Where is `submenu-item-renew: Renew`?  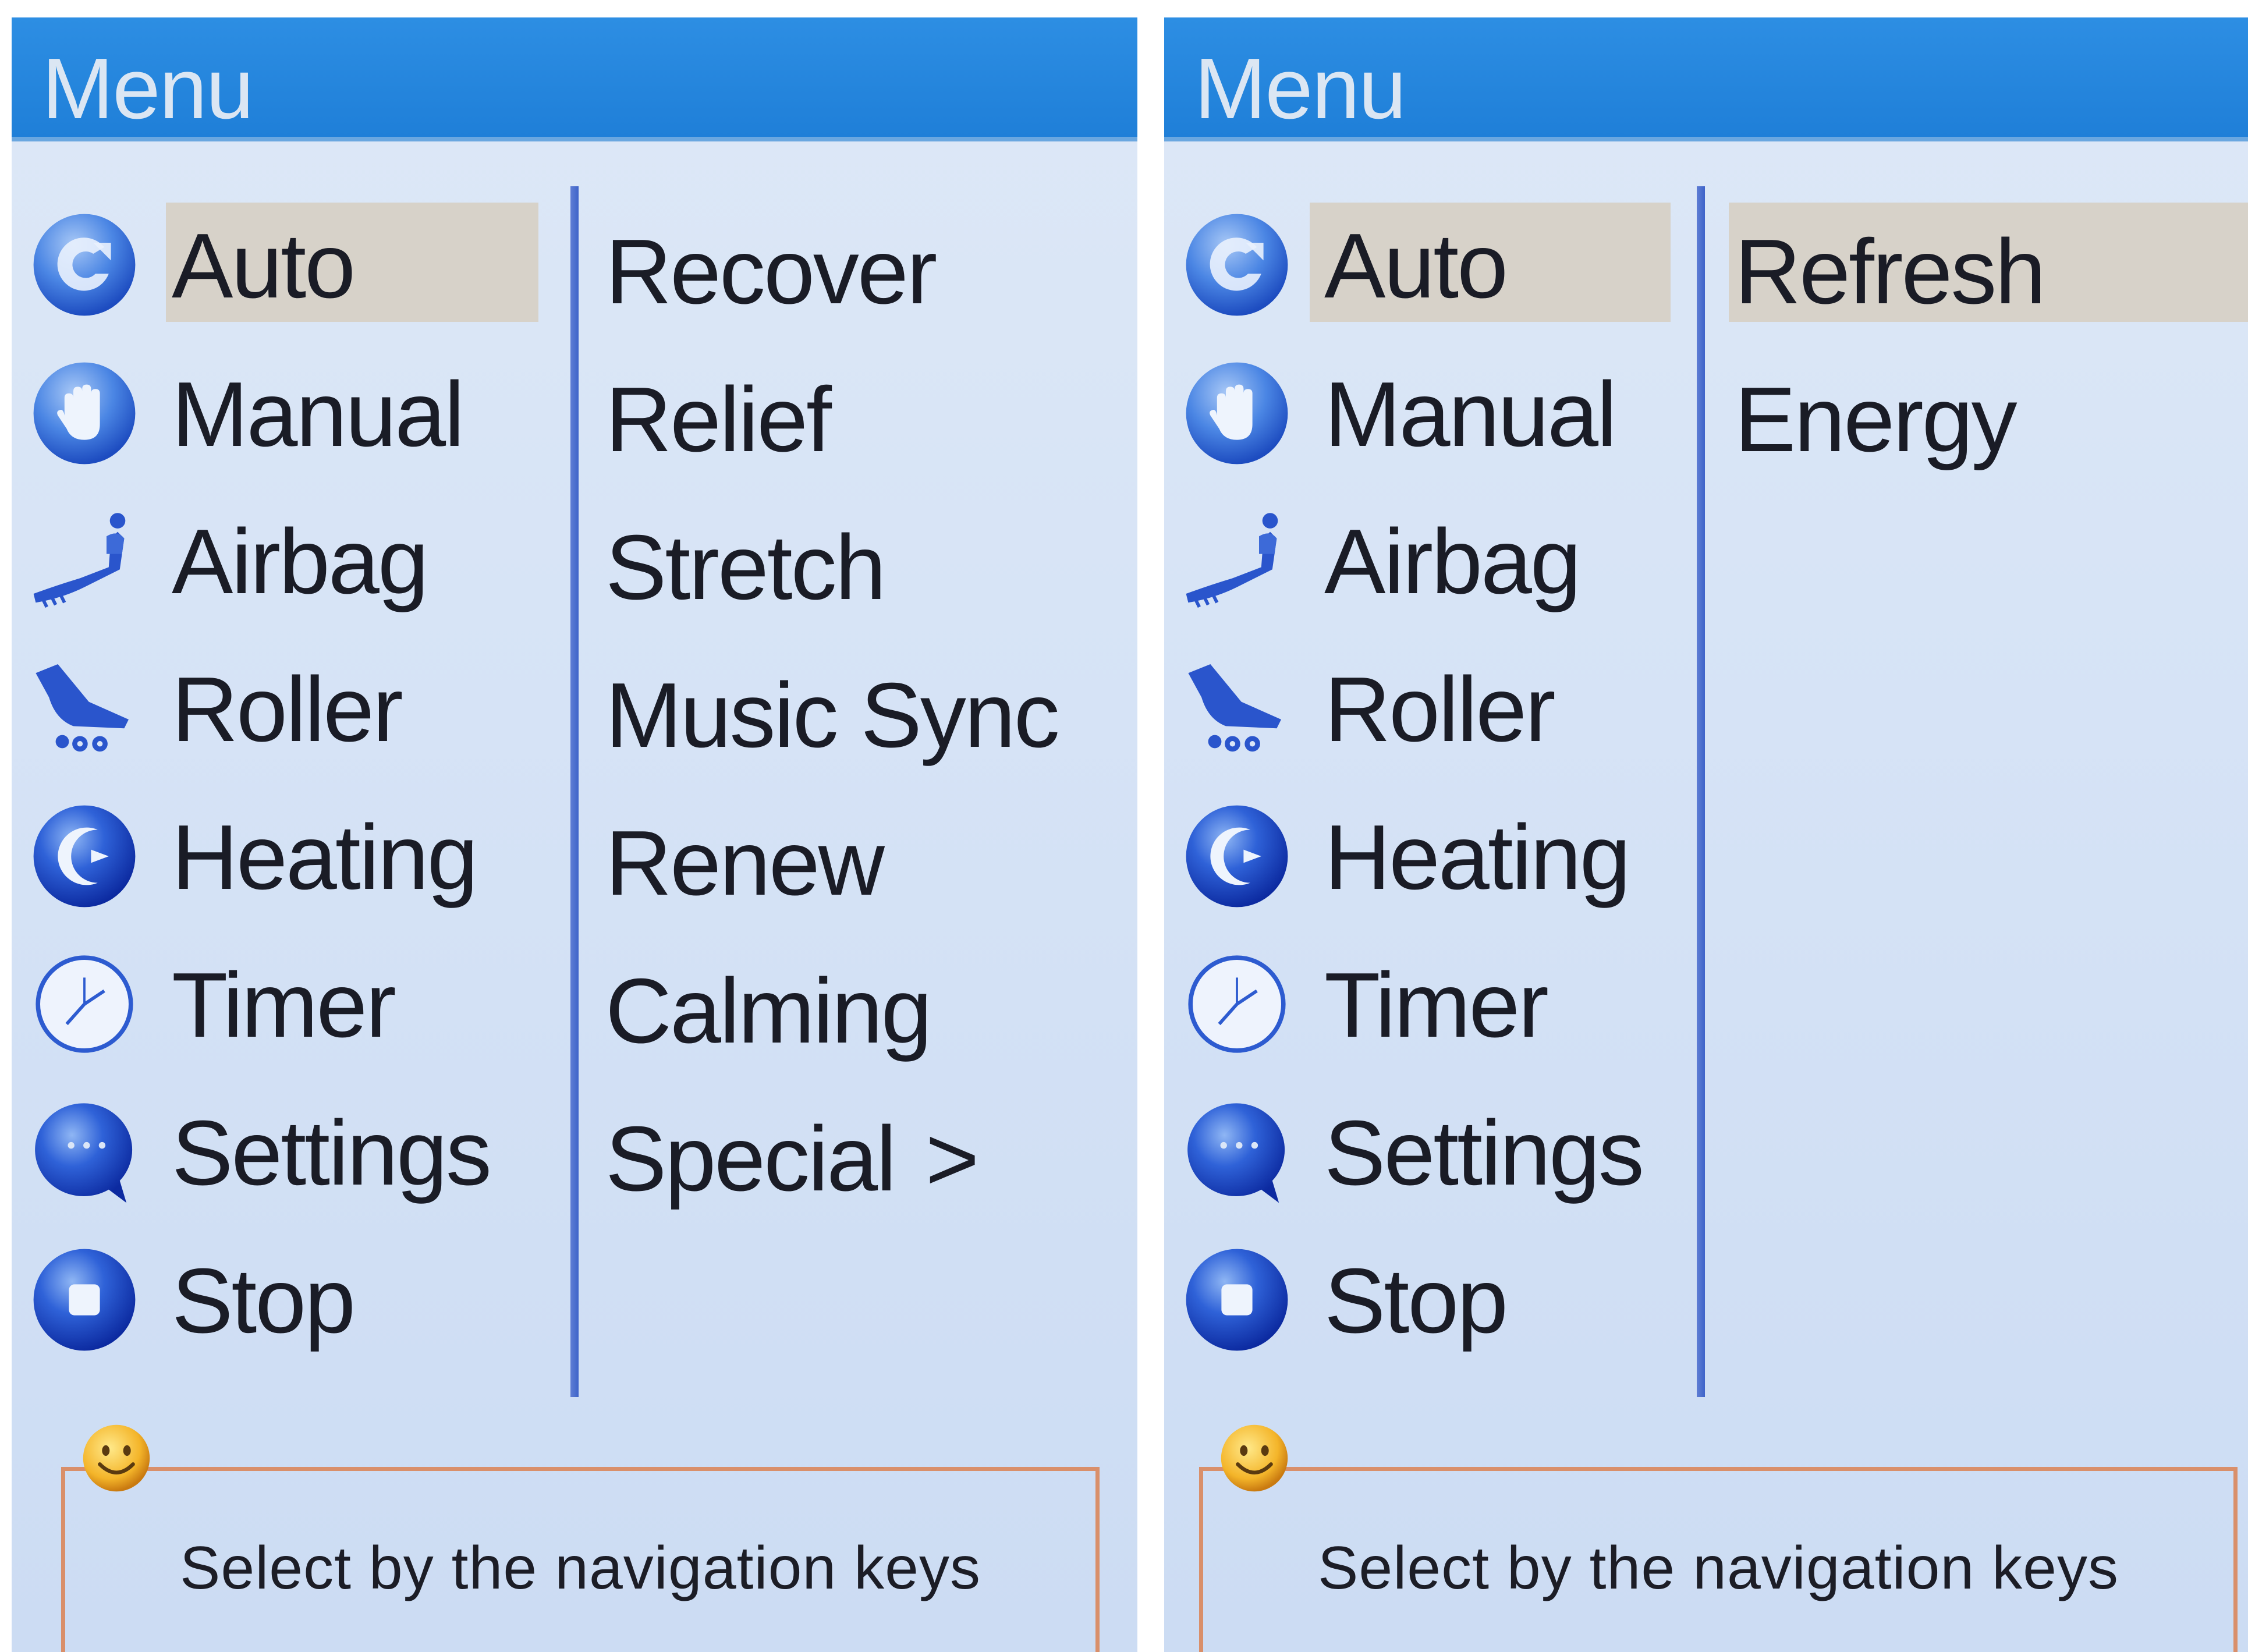
submenu-item-renew: Renew is located at coordinates (745, 863).